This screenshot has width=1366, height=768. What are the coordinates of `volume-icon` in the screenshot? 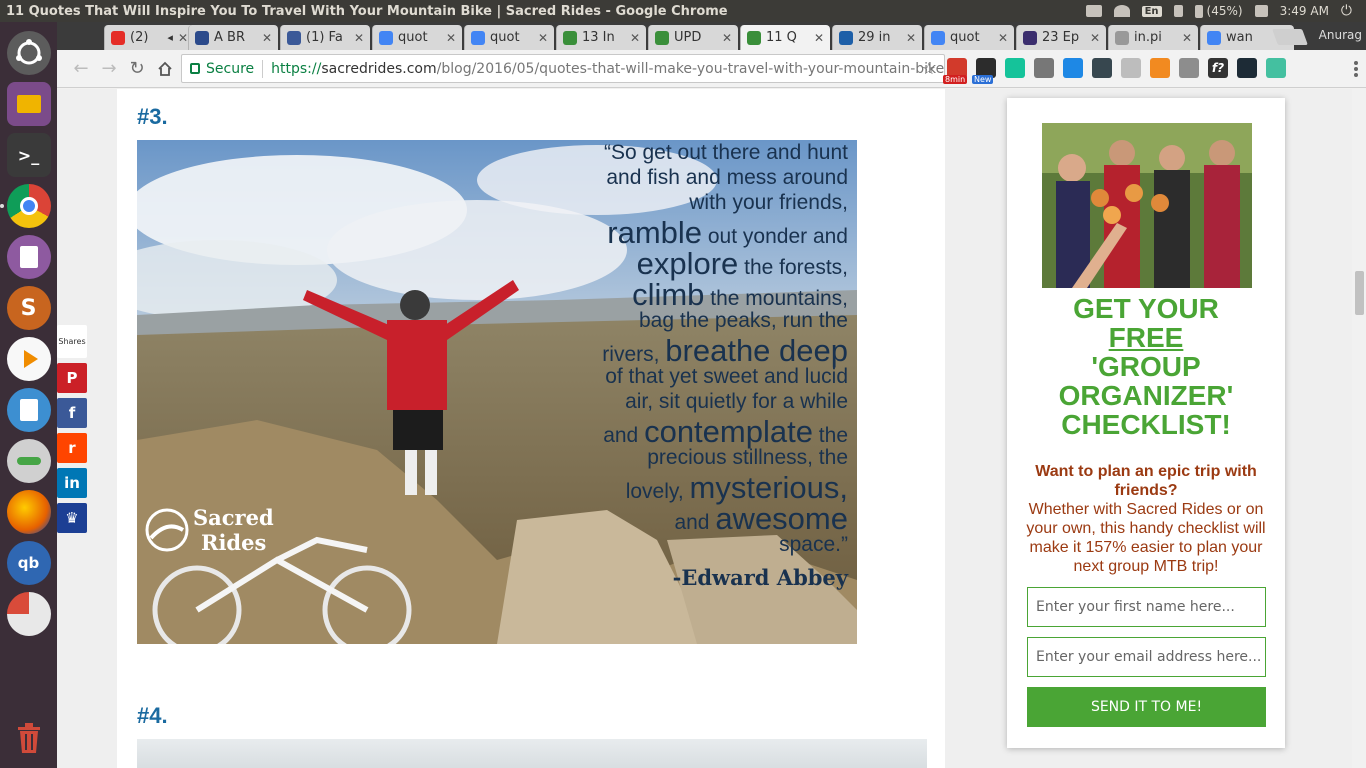 It's located at (1261, 11).